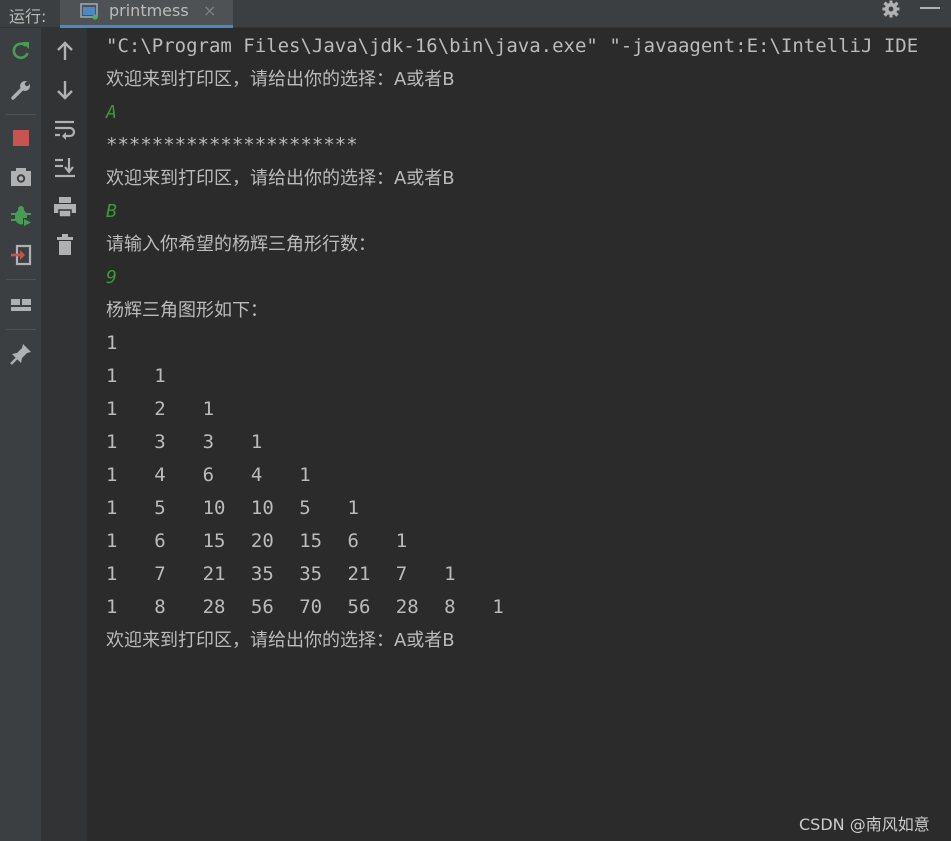  I want to click on run-tab-bar: 运行: printmess ×, so click(475, 14).